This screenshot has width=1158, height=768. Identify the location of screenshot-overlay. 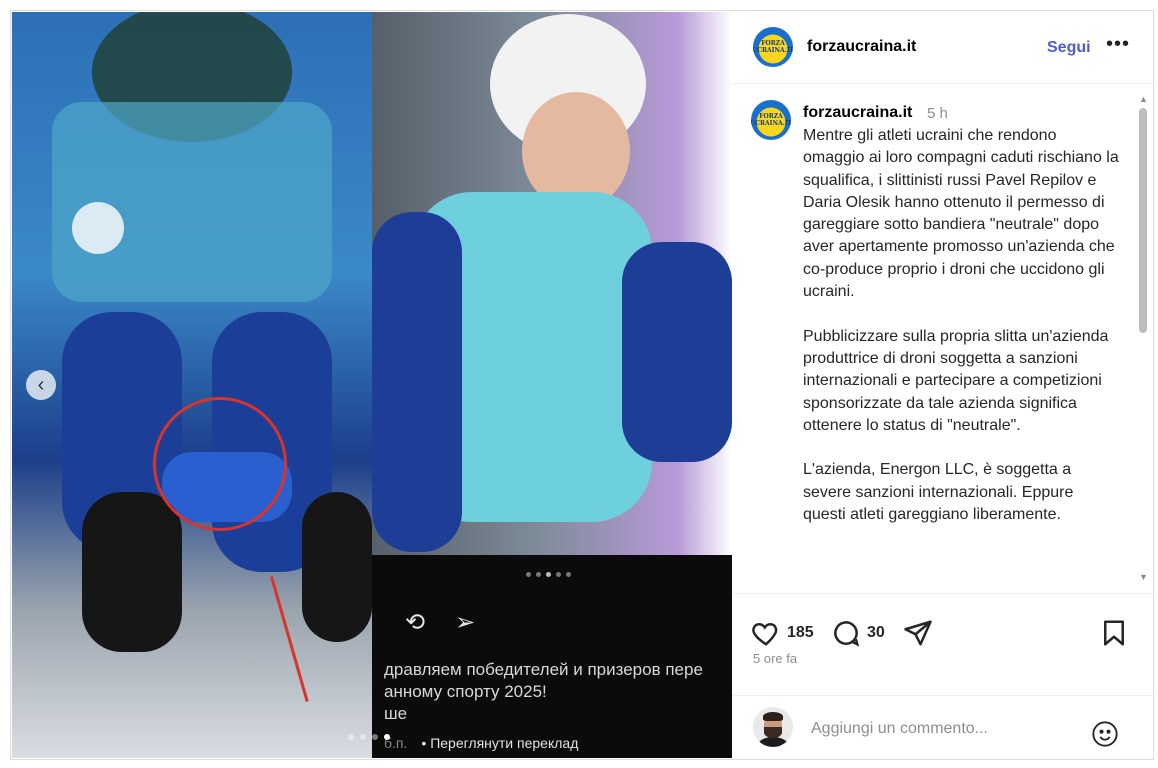
(552, 656).